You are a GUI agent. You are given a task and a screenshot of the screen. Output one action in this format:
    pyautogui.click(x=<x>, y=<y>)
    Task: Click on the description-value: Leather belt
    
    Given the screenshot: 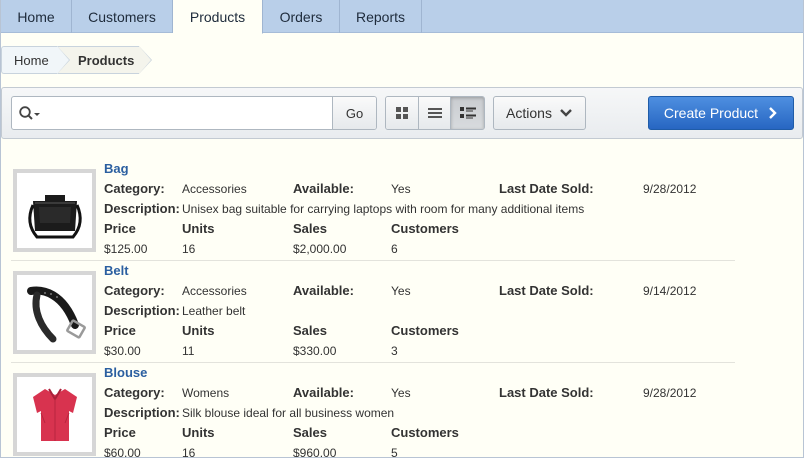 What is the action you would take?
    pyautogui.click(x=214, y=311)
    